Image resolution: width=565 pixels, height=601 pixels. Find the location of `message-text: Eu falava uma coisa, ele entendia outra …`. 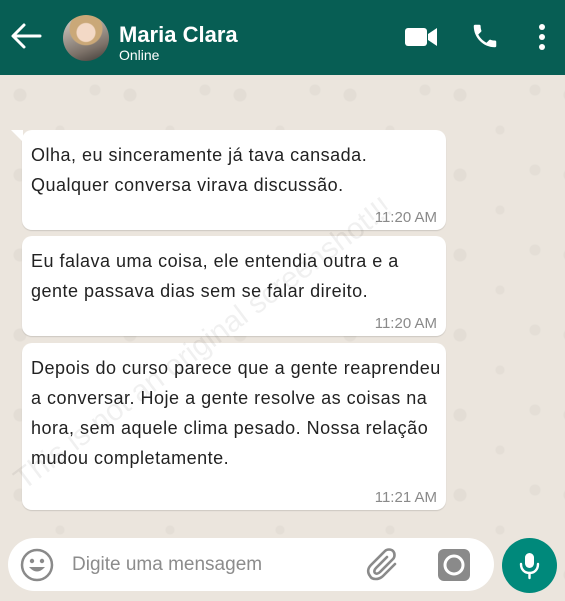

message-text: Eu falava uma coisa, ele entendia outra … is located at coordinates (215, 276).